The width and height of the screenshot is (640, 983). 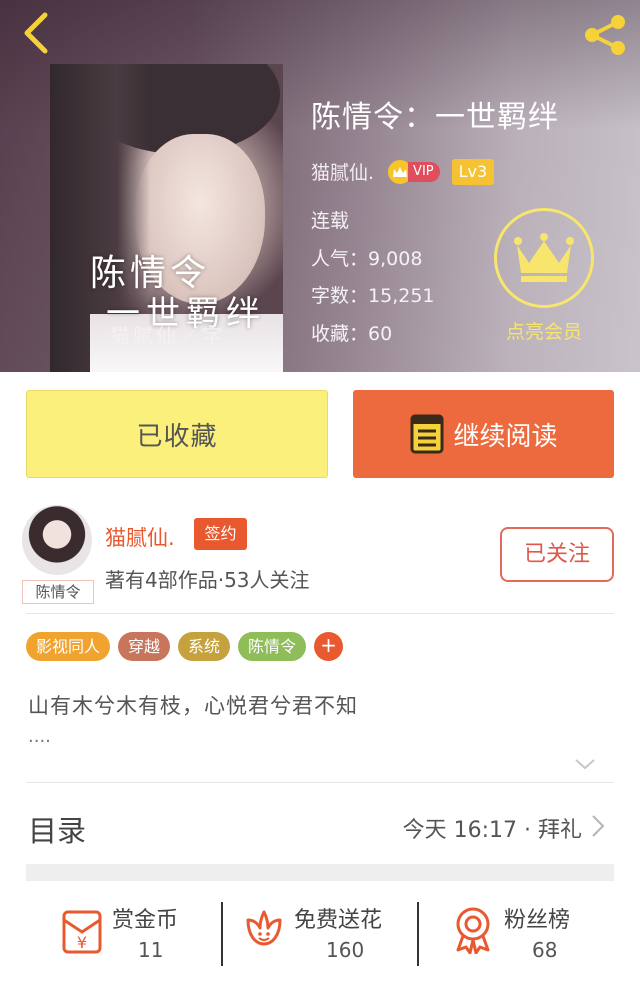 I want to click on tag-list: 影视同人 穿越 系统 陈情令 +, so click(x=185, y=646).